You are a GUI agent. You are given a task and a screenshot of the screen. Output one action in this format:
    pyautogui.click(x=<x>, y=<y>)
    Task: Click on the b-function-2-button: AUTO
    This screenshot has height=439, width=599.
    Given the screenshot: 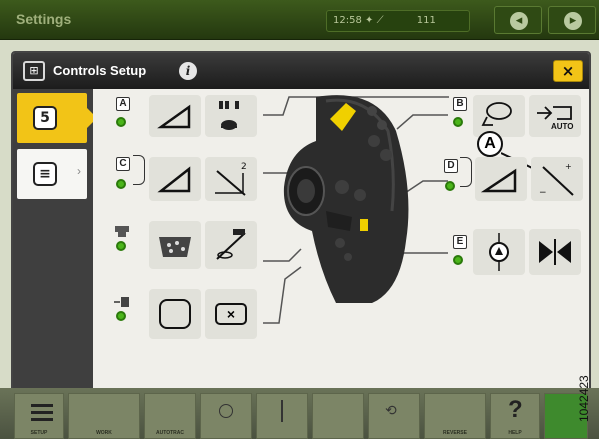 What is the action you would take?
    pyautogui.click(x=555, y=116)
    